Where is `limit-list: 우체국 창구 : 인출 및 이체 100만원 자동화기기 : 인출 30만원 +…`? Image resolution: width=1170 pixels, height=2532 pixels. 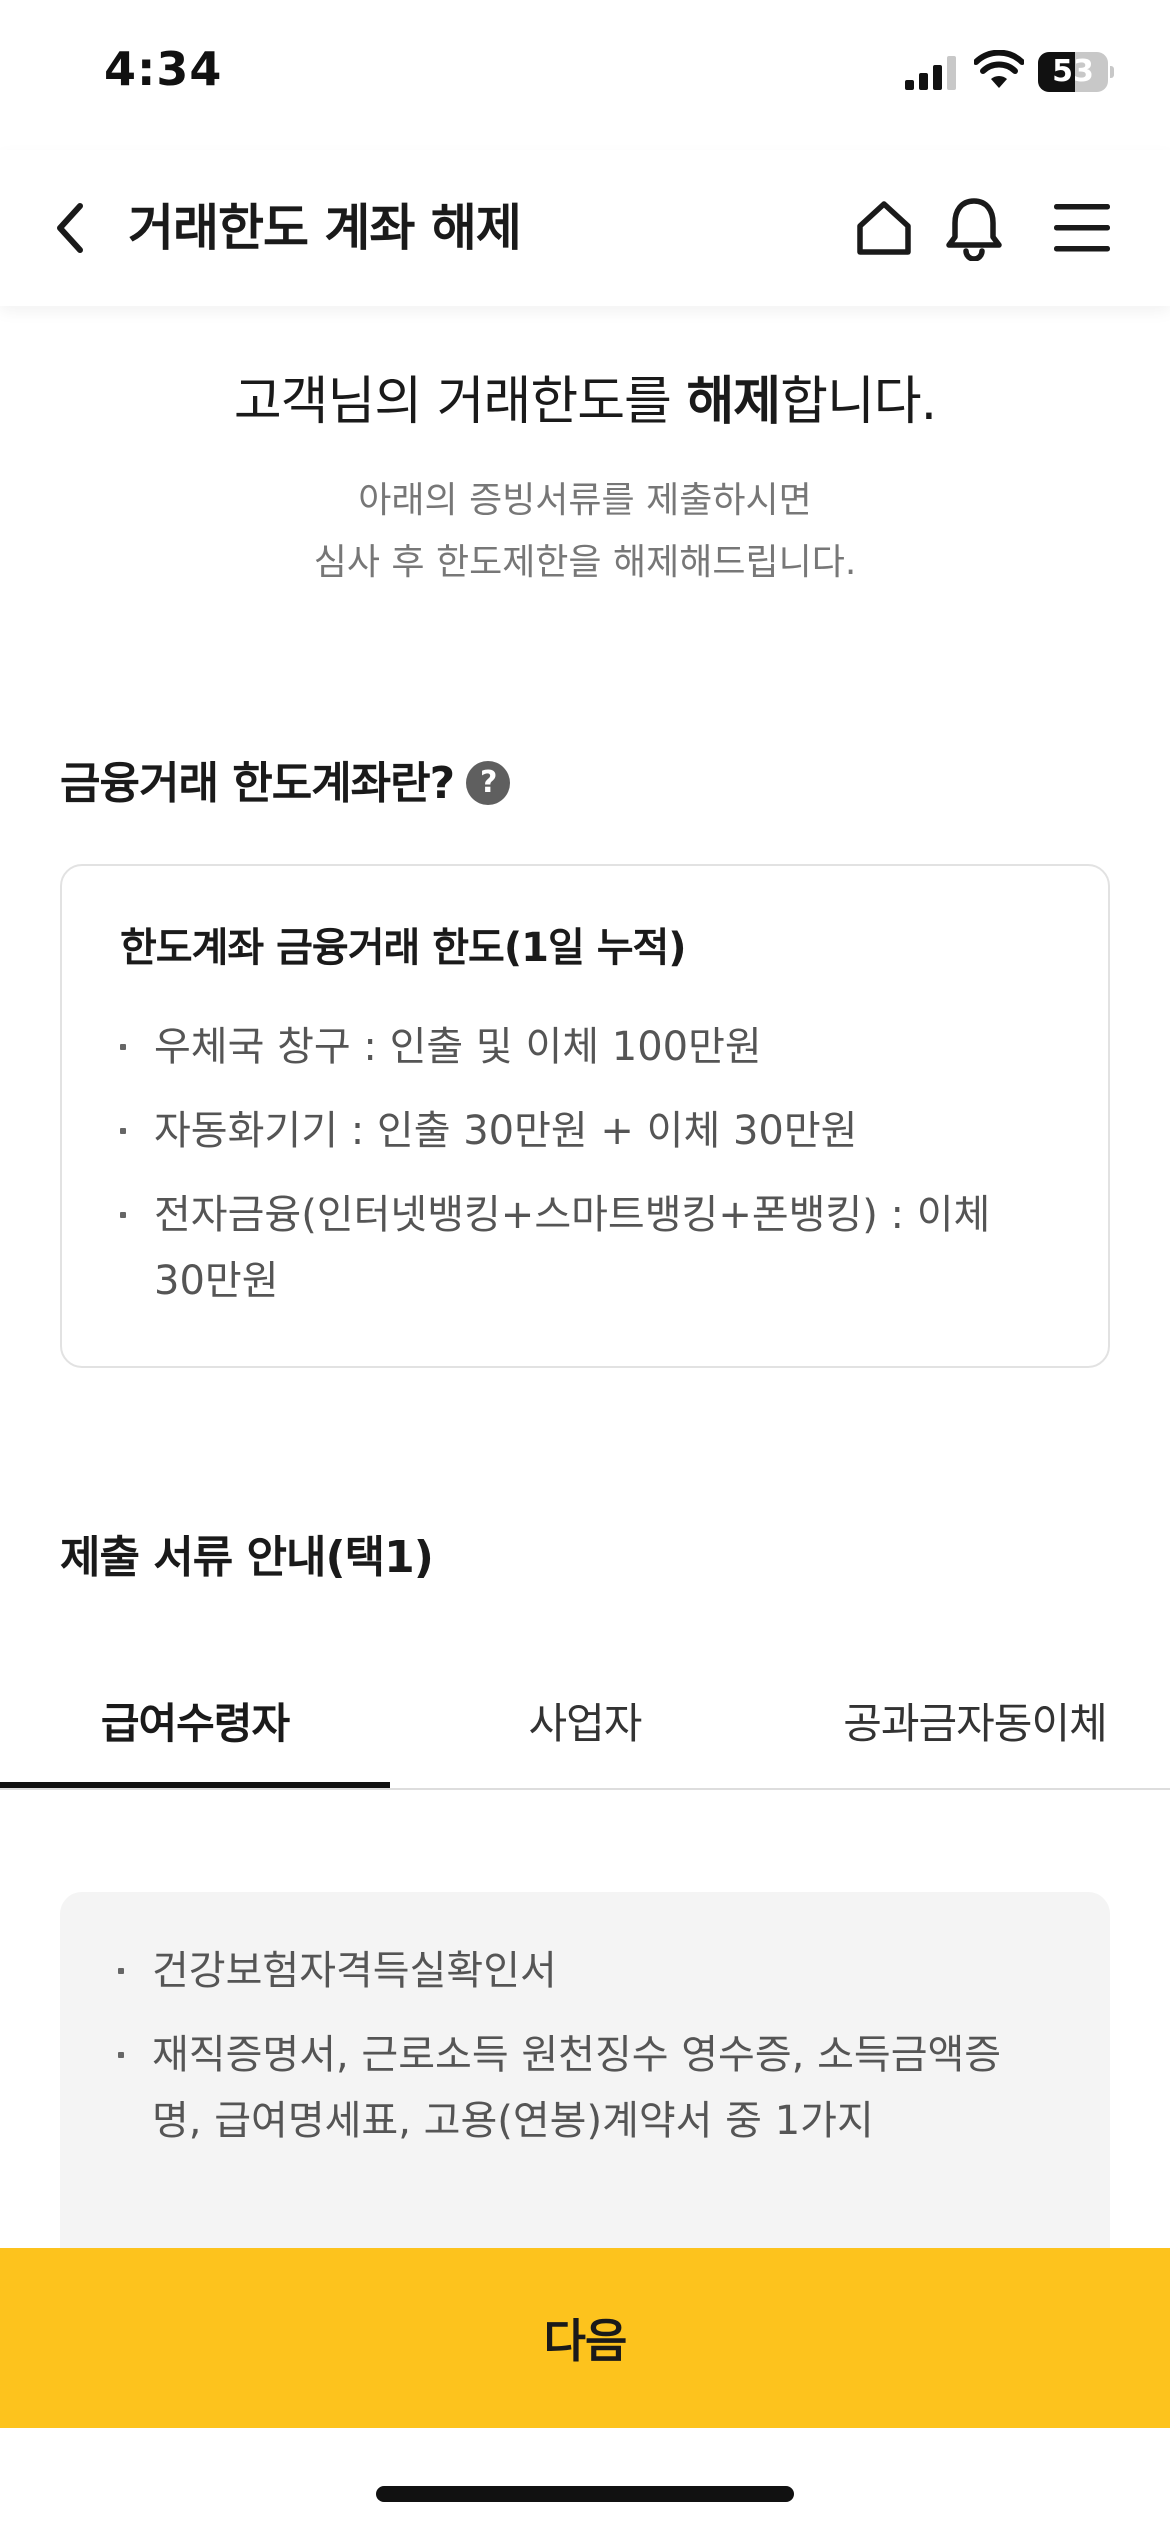 limit-list: 우체국 창구 : 인출 및 이체 100만원 자동화기기 : 인출 30만원 +… is located at coordinates (585, 1173).